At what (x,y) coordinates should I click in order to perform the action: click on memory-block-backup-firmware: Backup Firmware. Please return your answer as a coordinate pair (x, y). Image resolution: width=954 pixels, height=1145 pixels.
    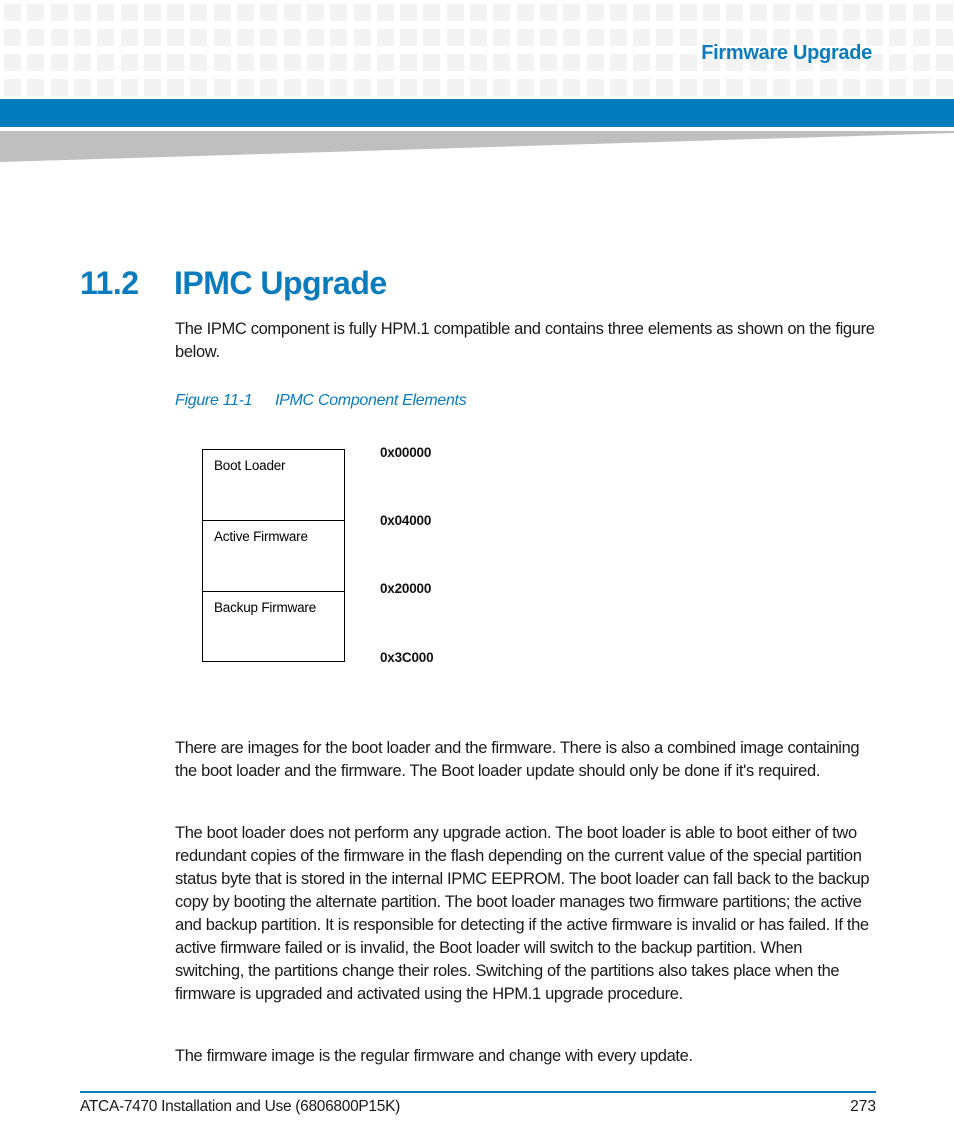
    Looking at the image, I should click on (265, 607).